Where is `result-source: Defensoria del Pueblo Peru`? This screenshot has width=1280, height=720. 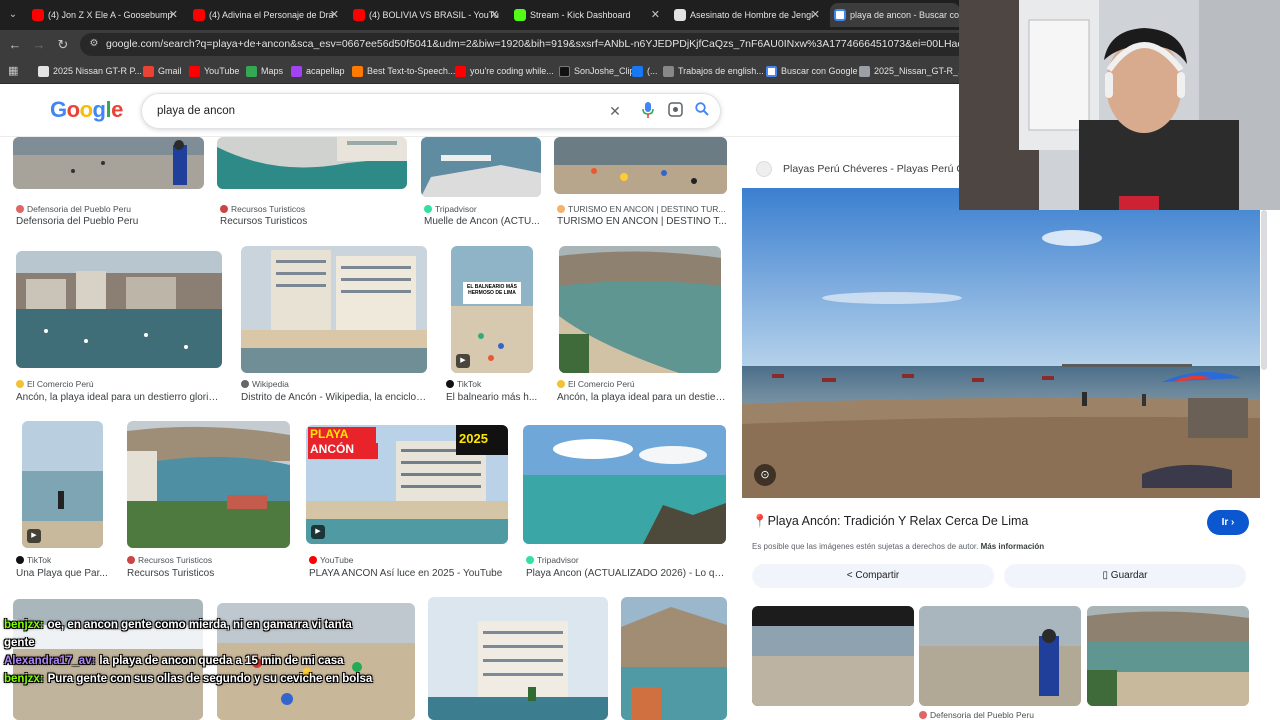
result-source: Defensoria del Pueblo Peru is located at coordinates (111, 209).